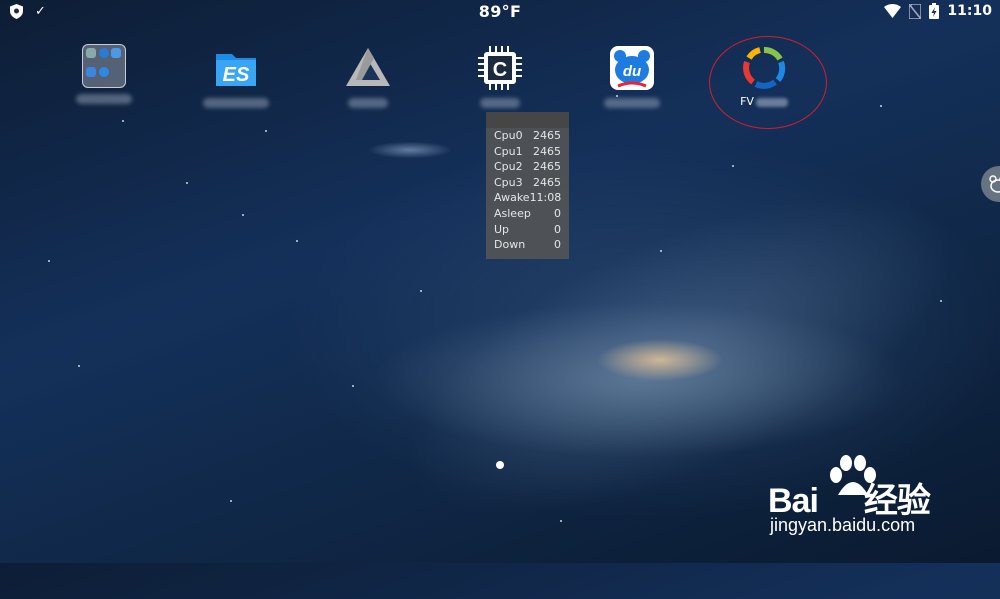 This screenshot has height=599, width=1000. I want to click on temperature-readout: 89°F, so click(500, 11).